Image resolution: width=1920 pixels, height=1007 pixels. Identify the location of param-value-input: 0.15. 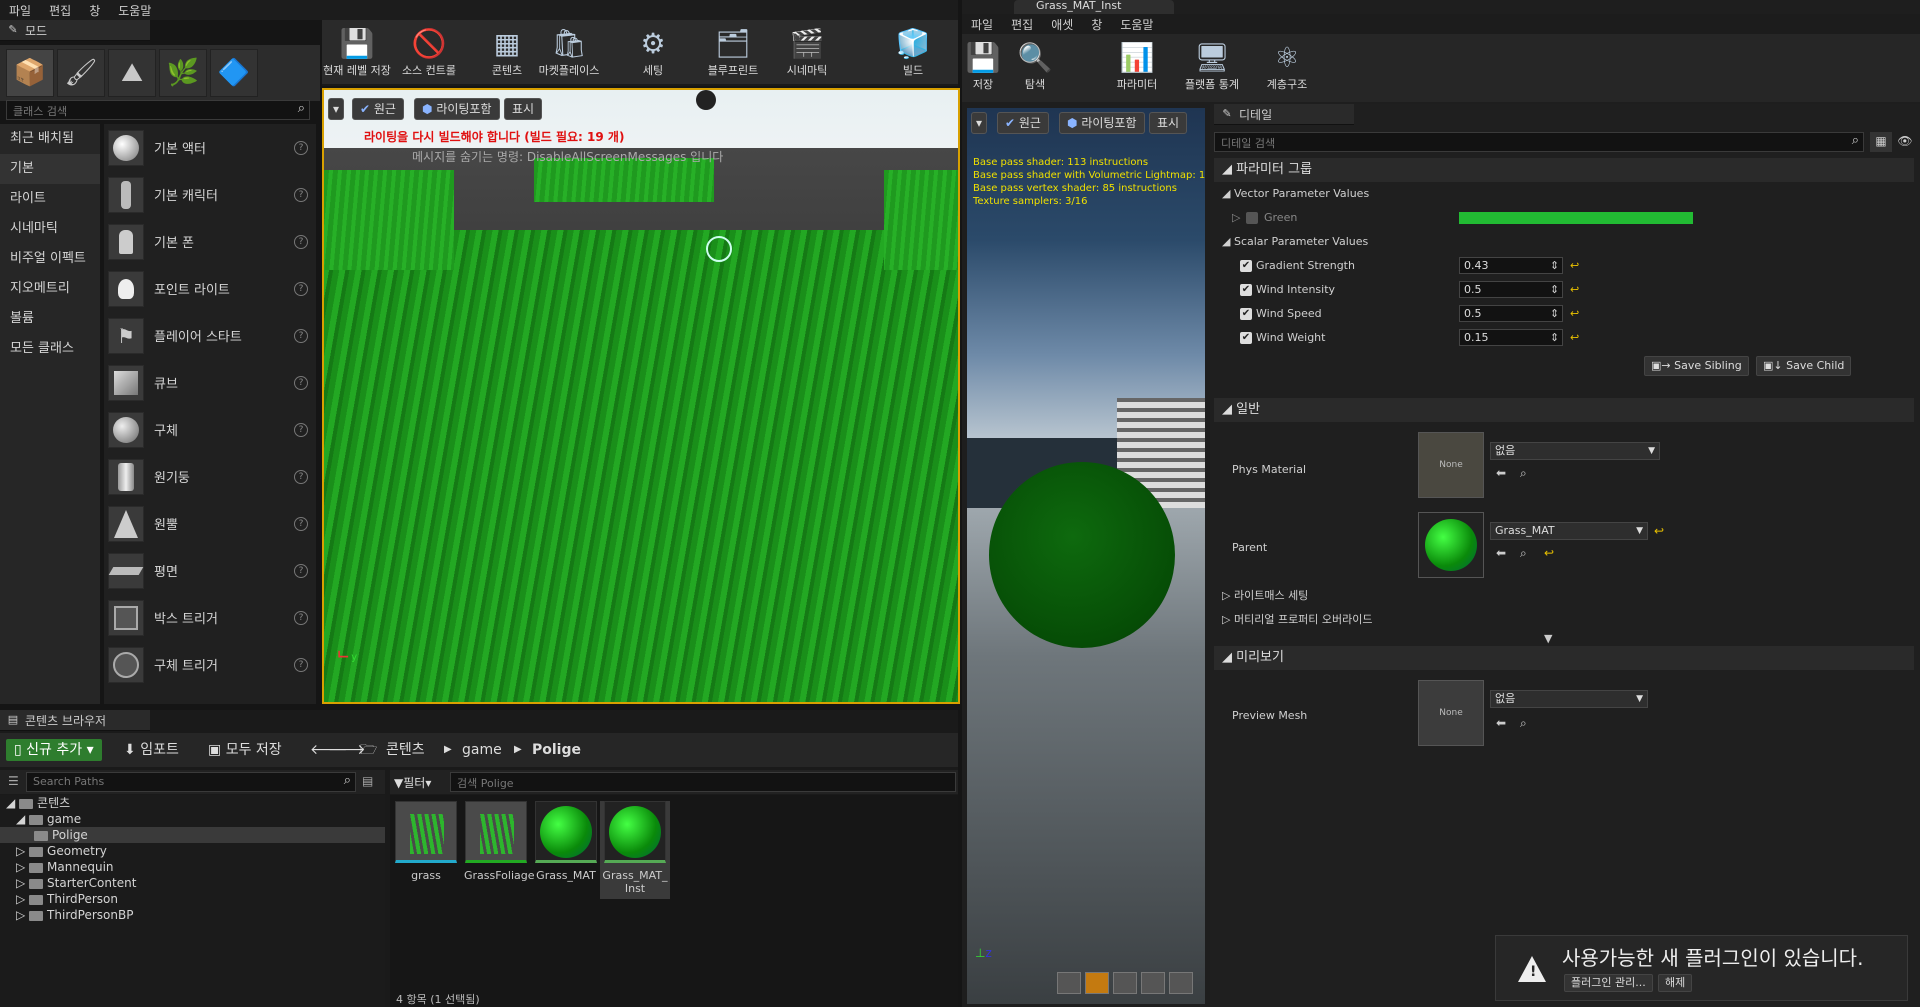
(1511, 337).